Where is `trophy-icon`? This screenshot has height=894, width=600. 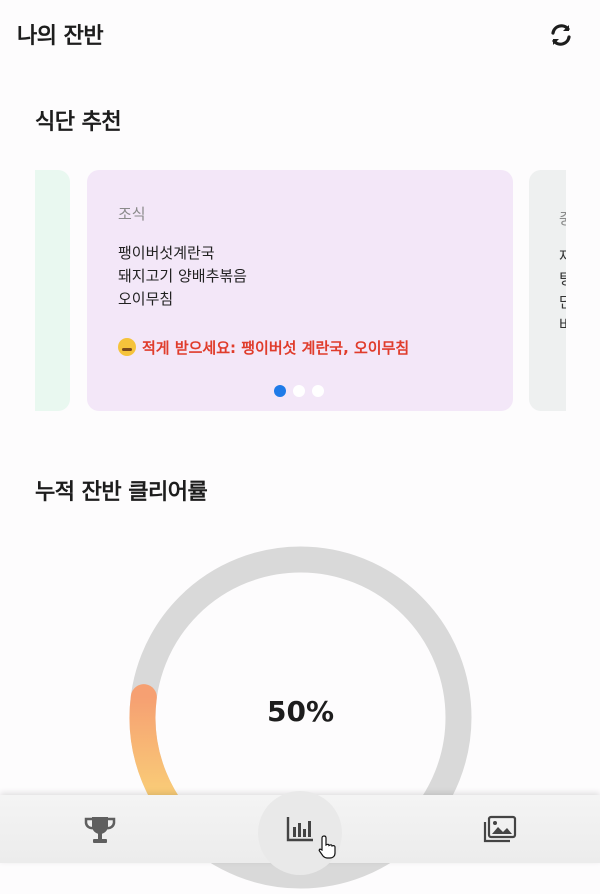 trophy-icon is located at coordinates (100, 830).